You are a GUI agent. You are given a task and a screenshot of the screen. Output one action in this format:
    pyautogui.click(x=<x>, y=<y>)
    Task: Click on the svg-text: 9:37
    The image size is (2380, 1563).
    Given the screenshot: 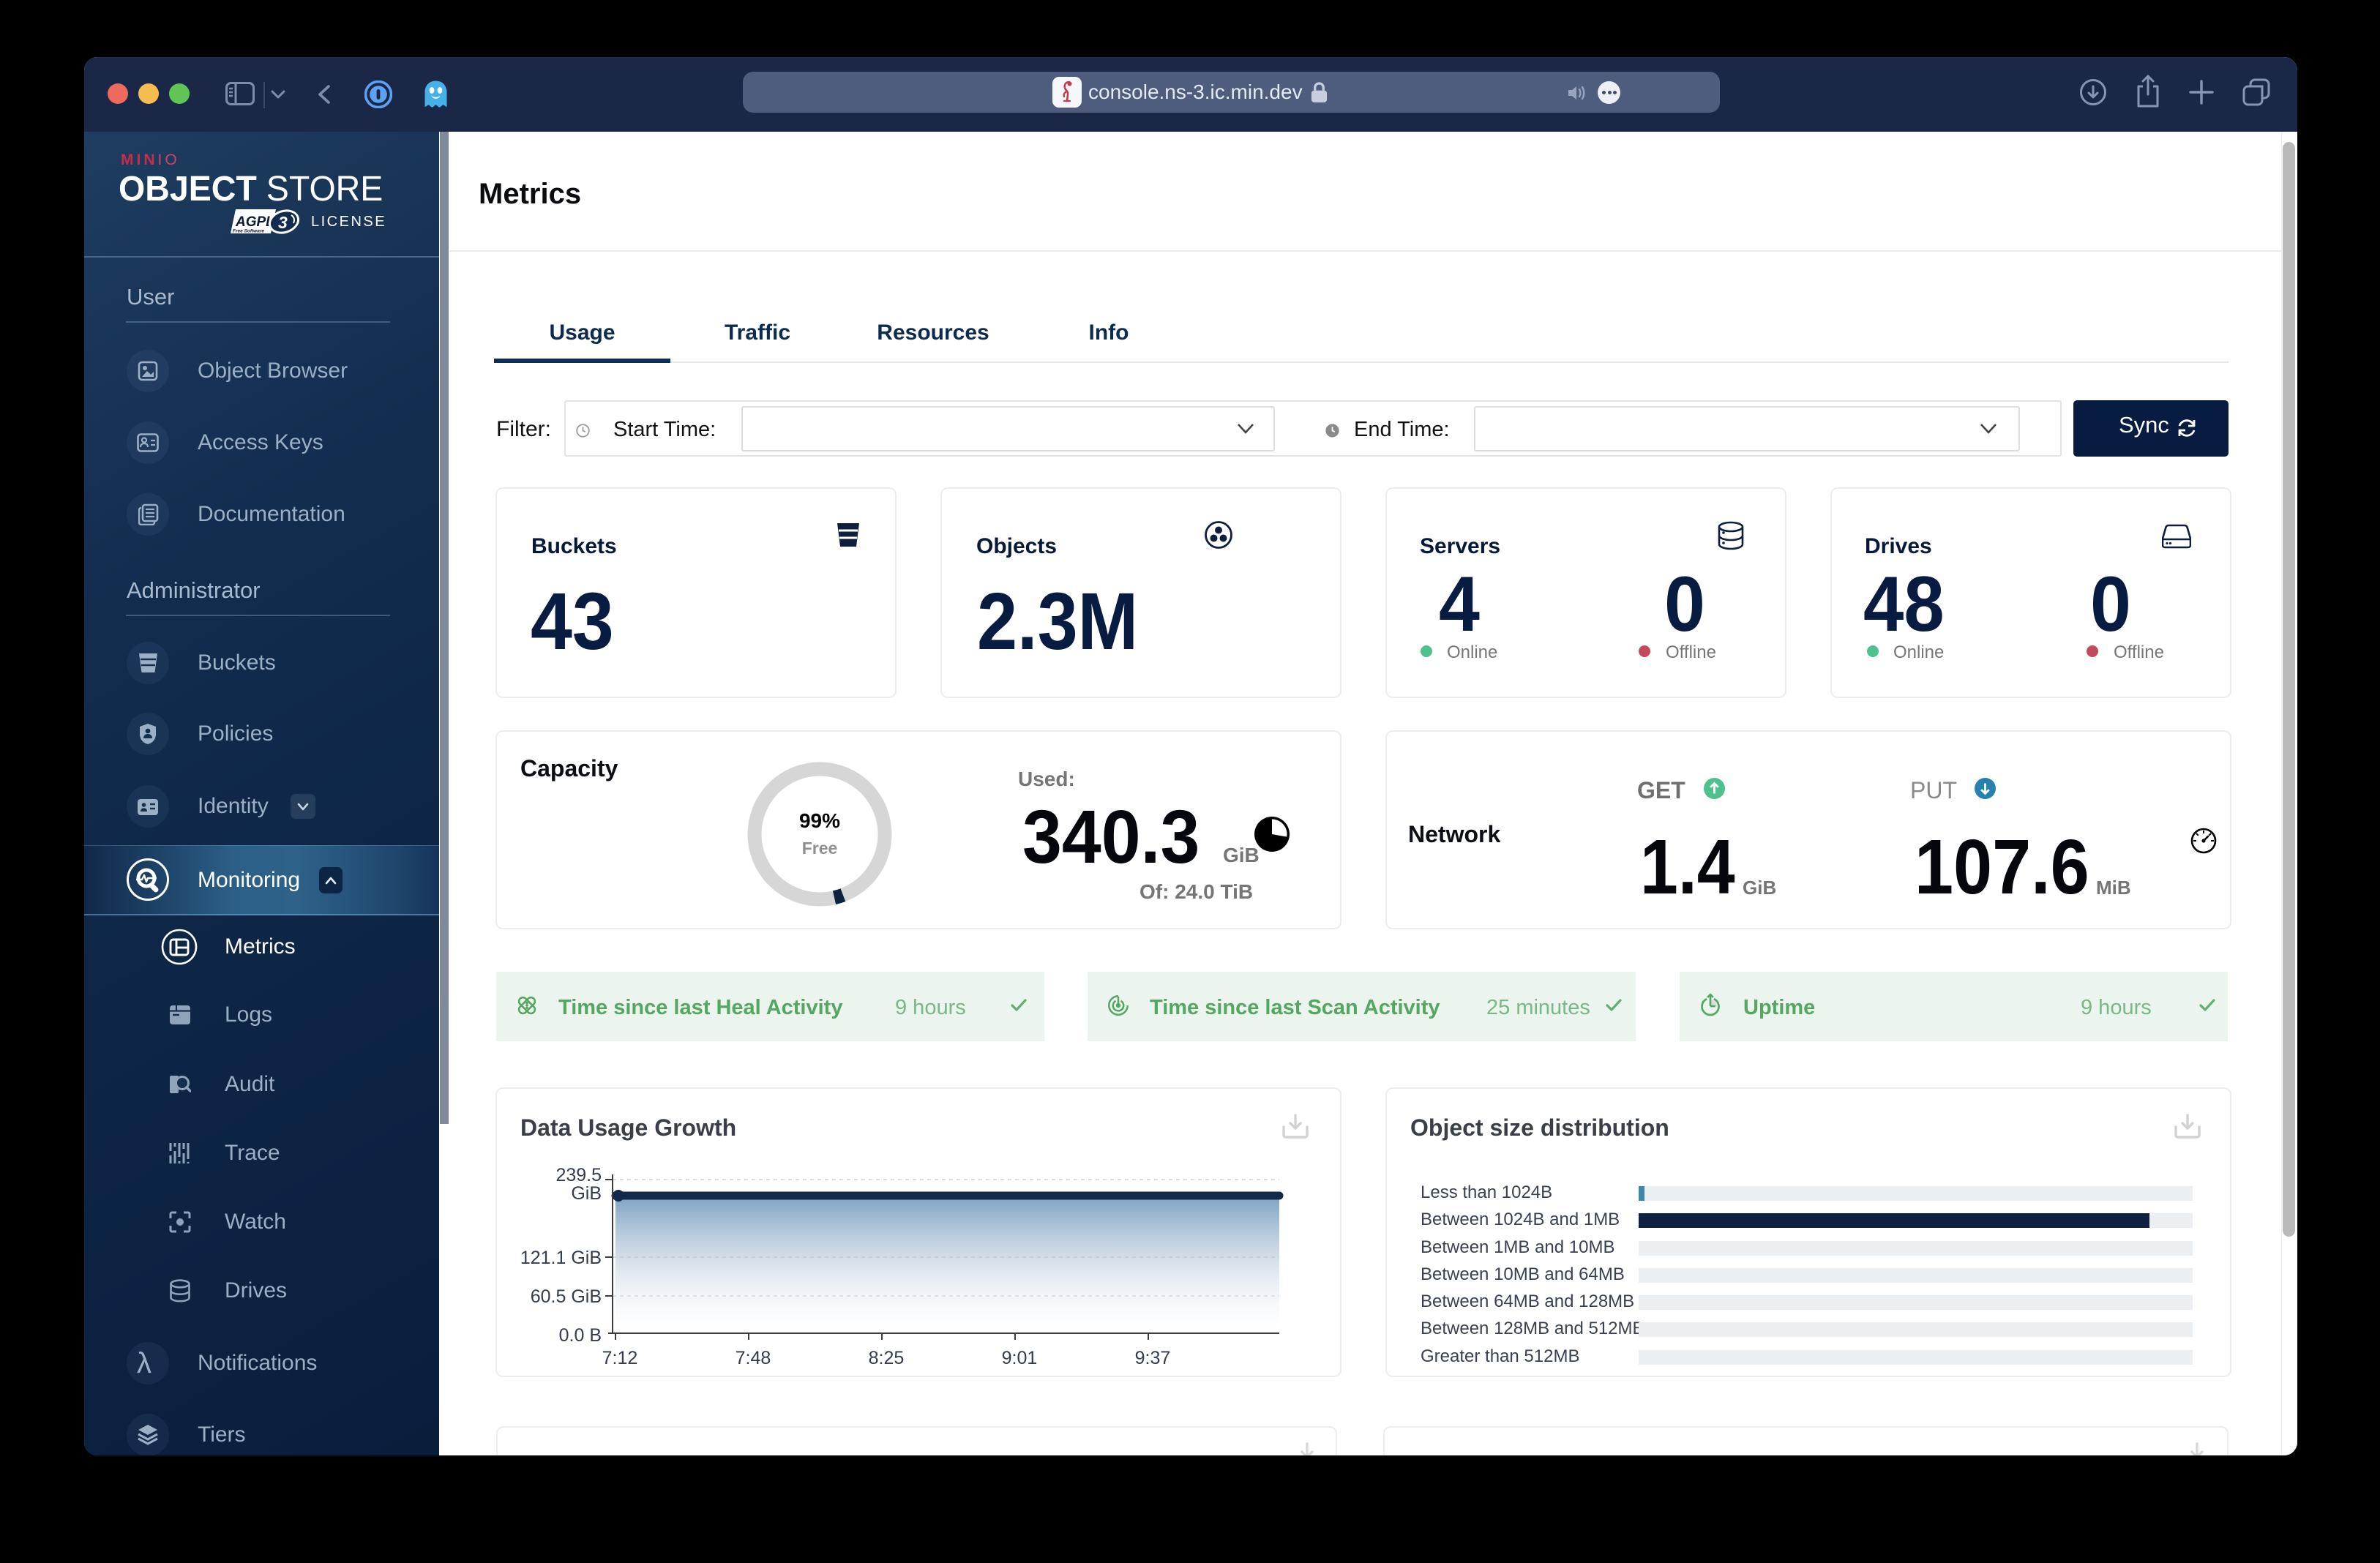 What is the action you would take?
    pyautogui.click(x=1153, y=1358)
    